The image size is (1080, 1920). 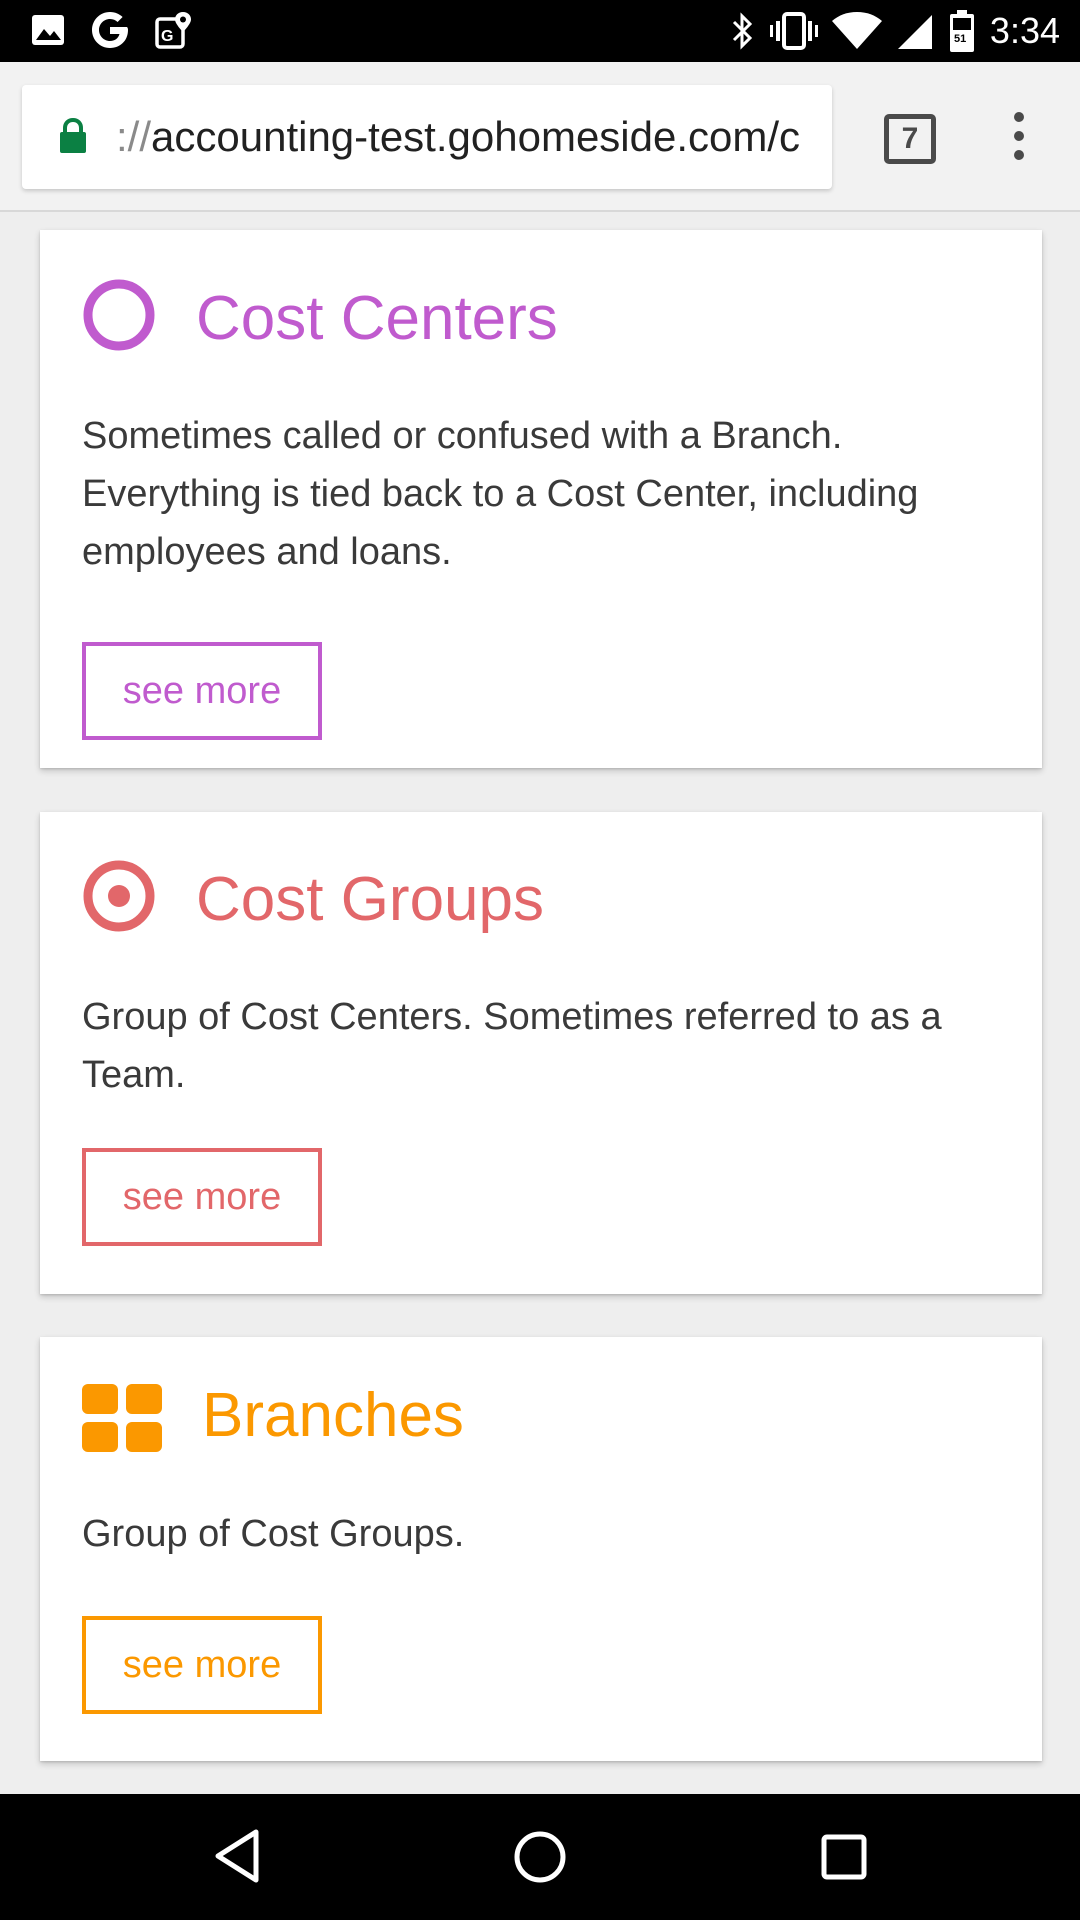 I want to click on svg-text: 51, so click(x=960, y=39).